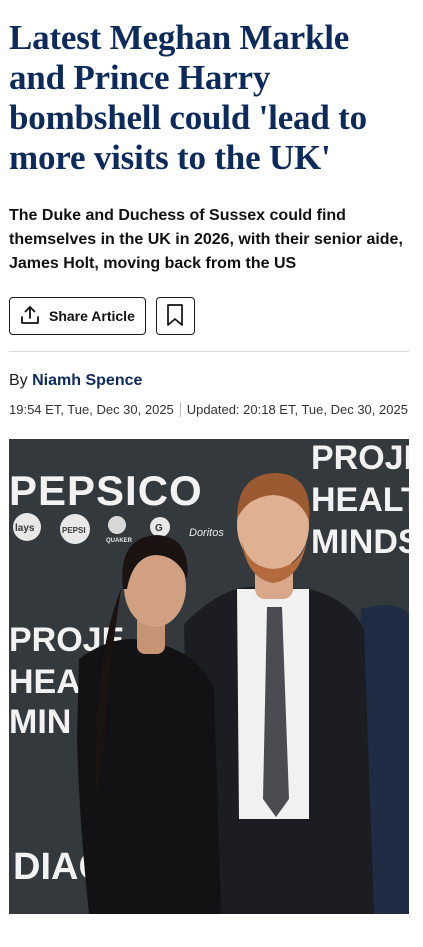 The width and height of the screenshot is (423, 947). I want to click on share-article-label: Share Article, so click(92, 316).